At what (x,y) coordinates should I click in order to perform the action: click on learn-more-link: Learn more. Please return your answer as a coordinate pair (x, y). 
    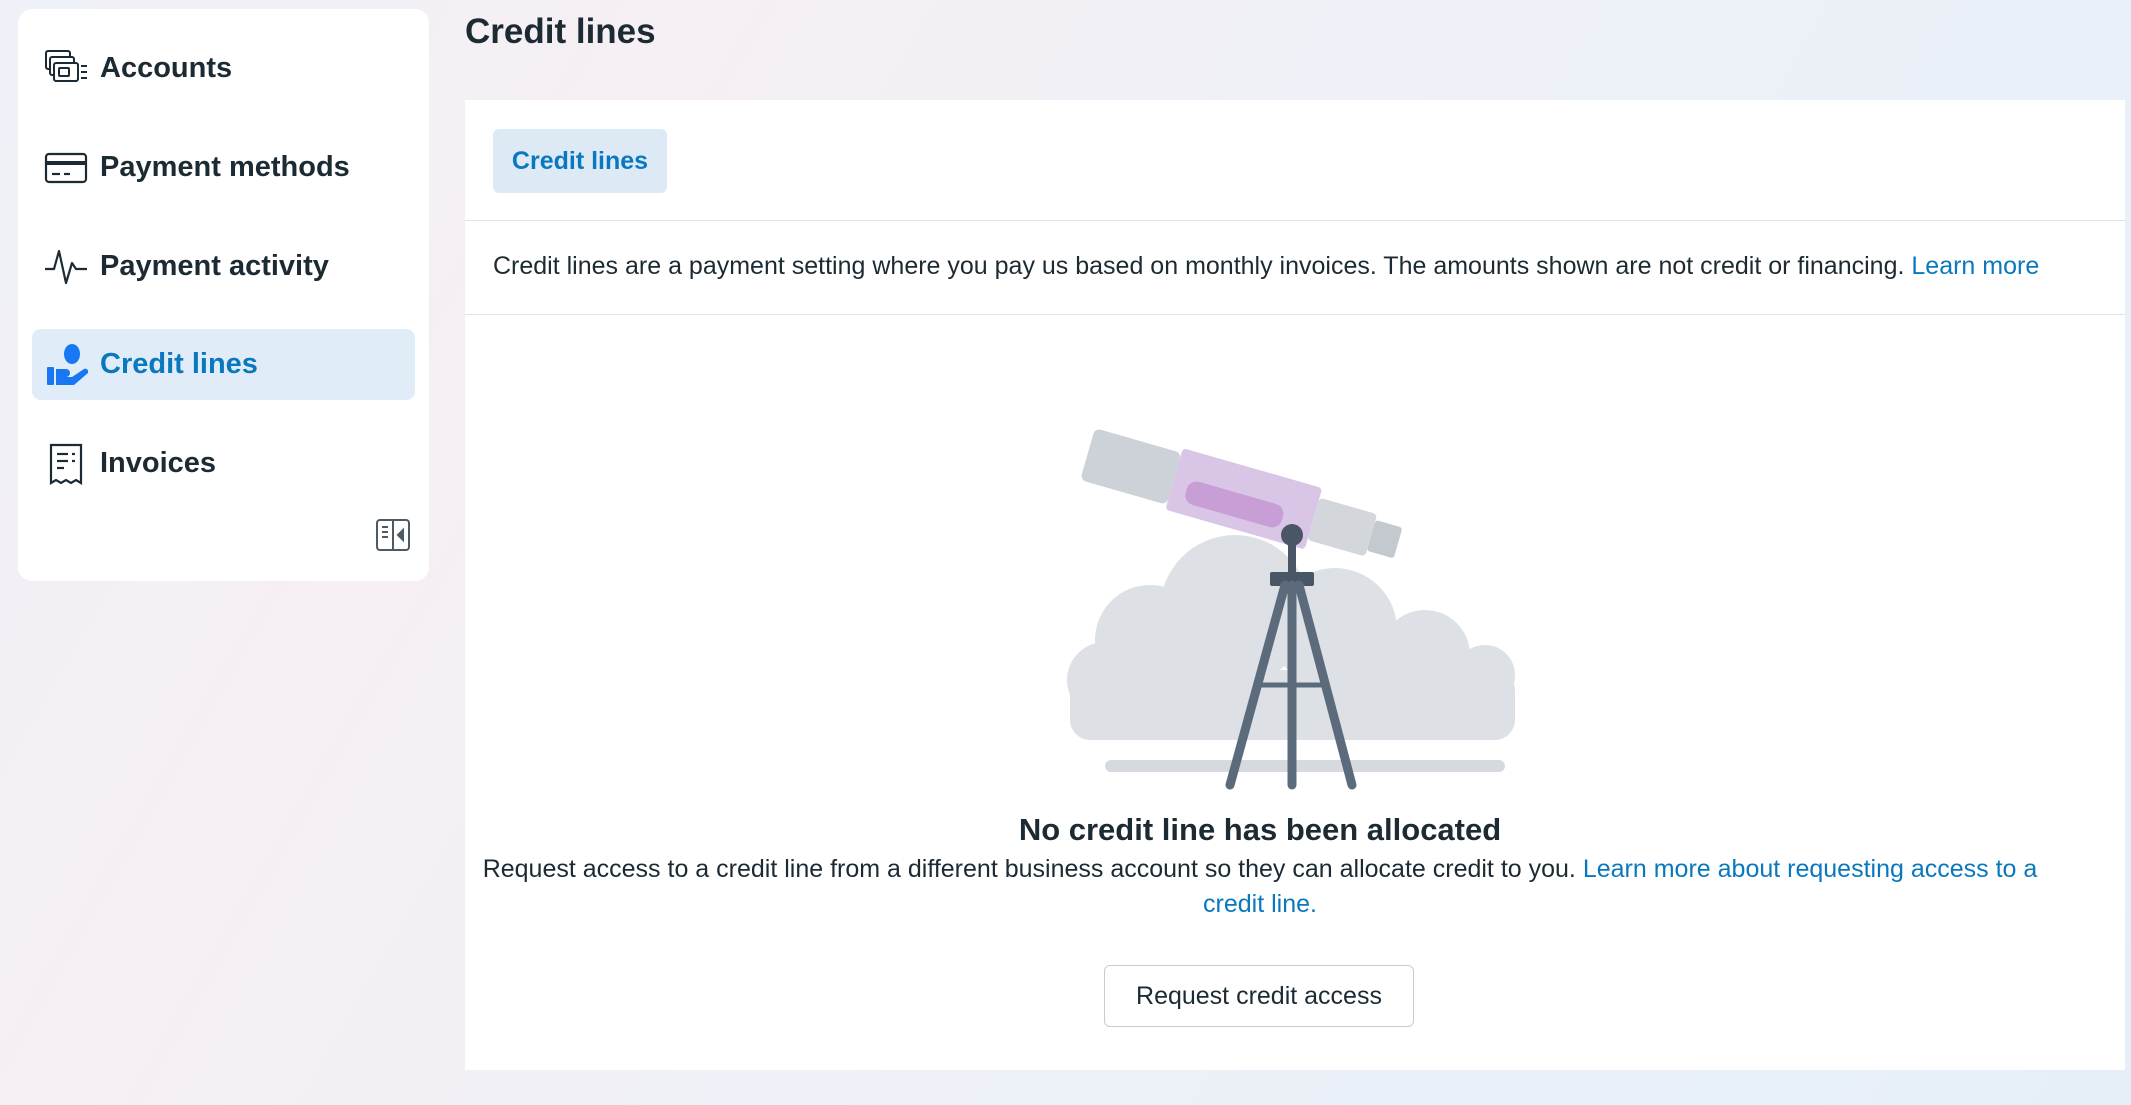
    Looking at the image, I should click on (1975, 266).